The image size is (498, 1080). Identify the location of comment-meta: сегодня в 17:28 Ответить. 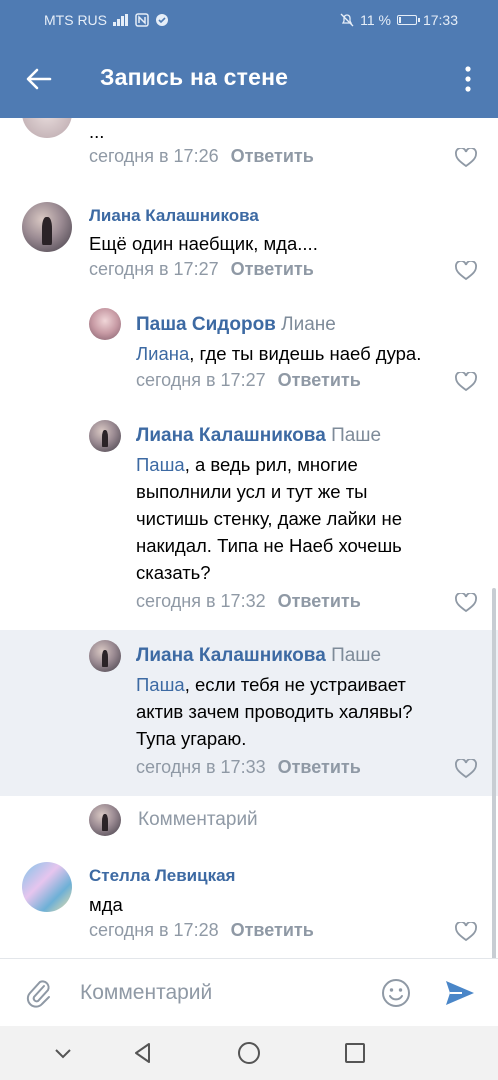
(201, 930).